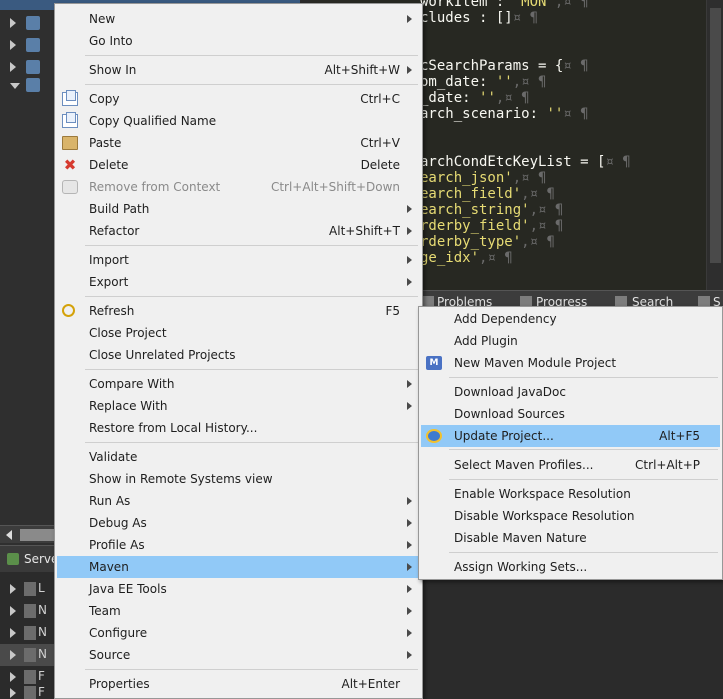 This screenshot has height=699, width=723. Describe the element at coordinates (114, 231) in the screenshot. I see `menu-item-label: Refactor` at that location.